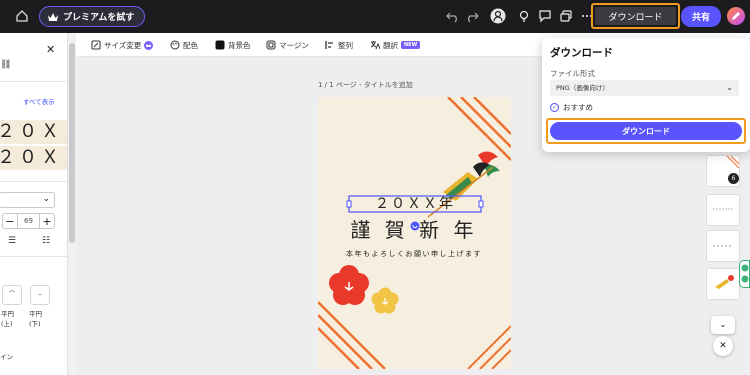  I want to click on color-scheme-tool: 配色, so click(184, 45).